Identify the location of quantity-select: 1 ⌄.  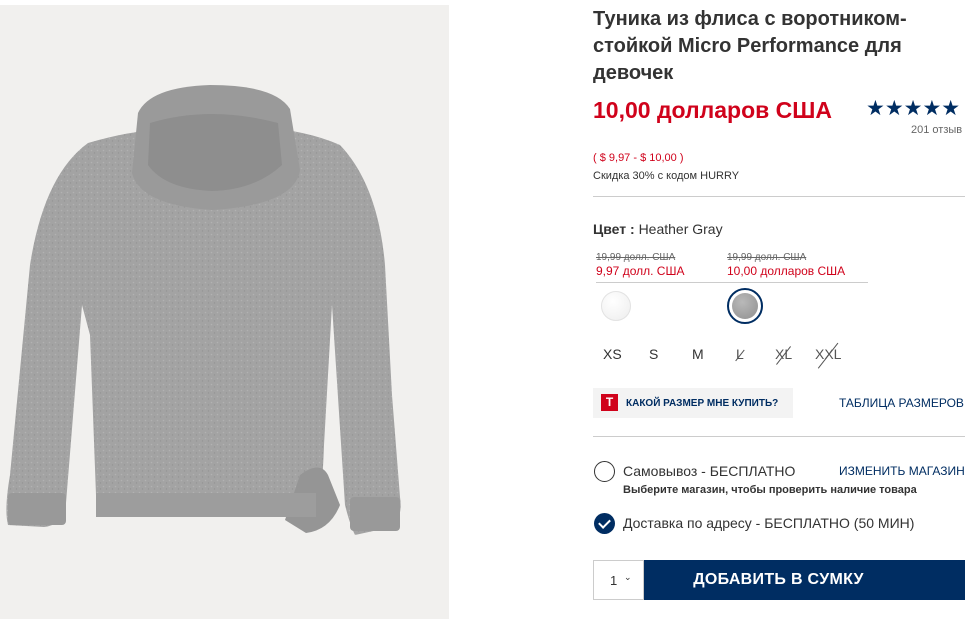
(618, 580).